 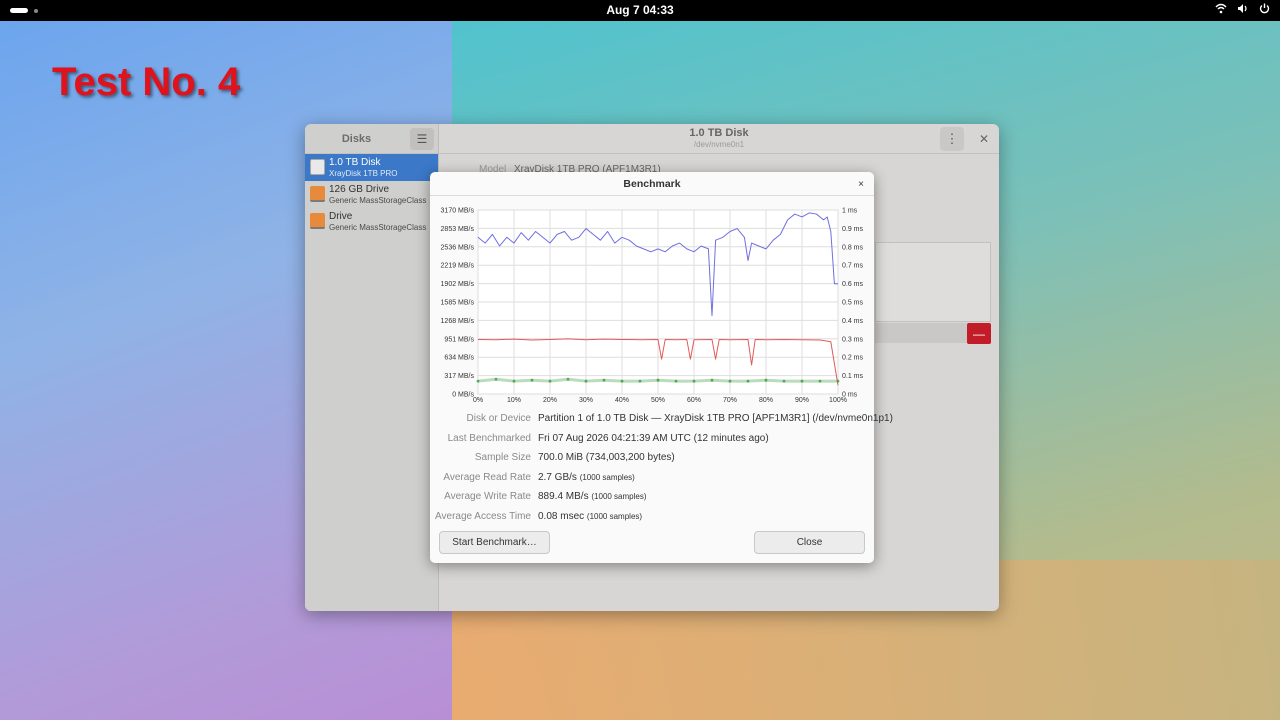 What do you see at coordinates (853, 358) in the screenshot?
I see `y-right-tick-label: 0.2 ms` at bounding box center [853, 358].